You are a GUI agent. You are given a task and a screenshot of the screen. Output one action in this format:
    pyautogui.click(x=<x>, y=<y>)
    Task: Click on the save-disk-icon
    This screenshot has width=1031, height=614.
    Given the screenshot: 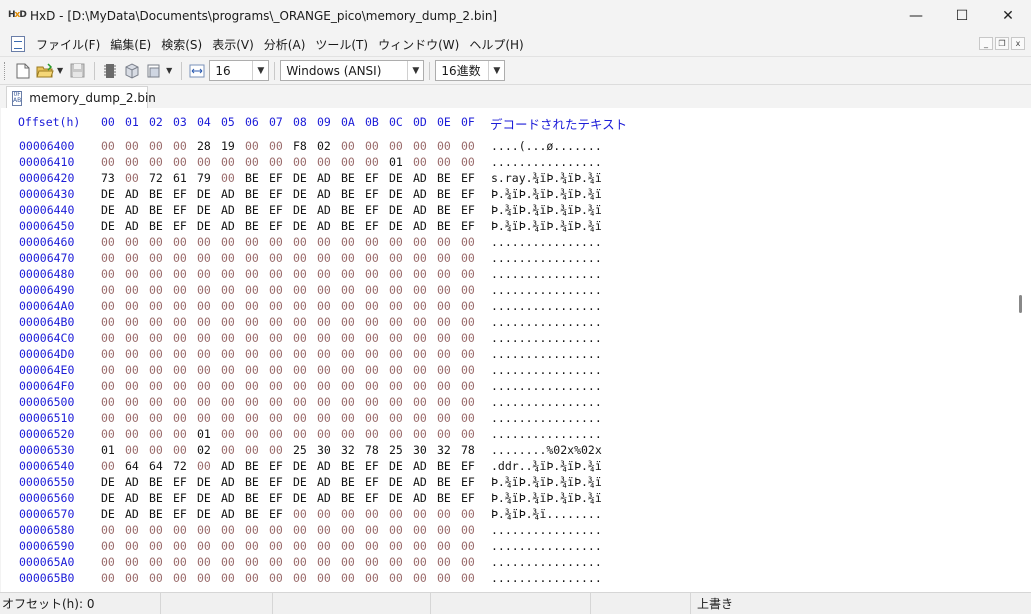 What is the action you would take?
    pyautogui.click(x=77, y=71)
    